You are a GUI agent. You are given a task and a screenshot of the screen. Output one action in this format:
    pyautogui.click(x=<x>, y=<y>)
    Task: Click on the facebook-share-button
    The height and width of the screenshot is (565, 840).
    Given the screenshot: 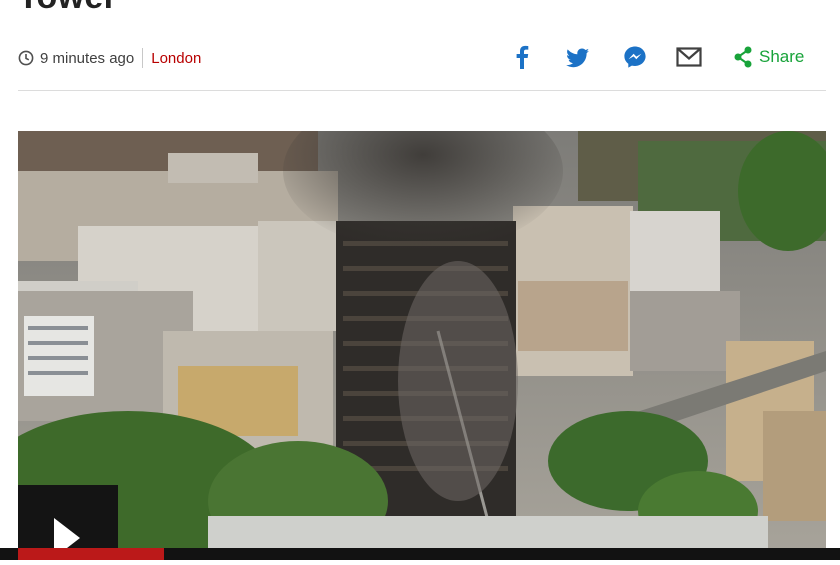 What is the action you would take?
    pyautogui.click(x=522, y=57)
    